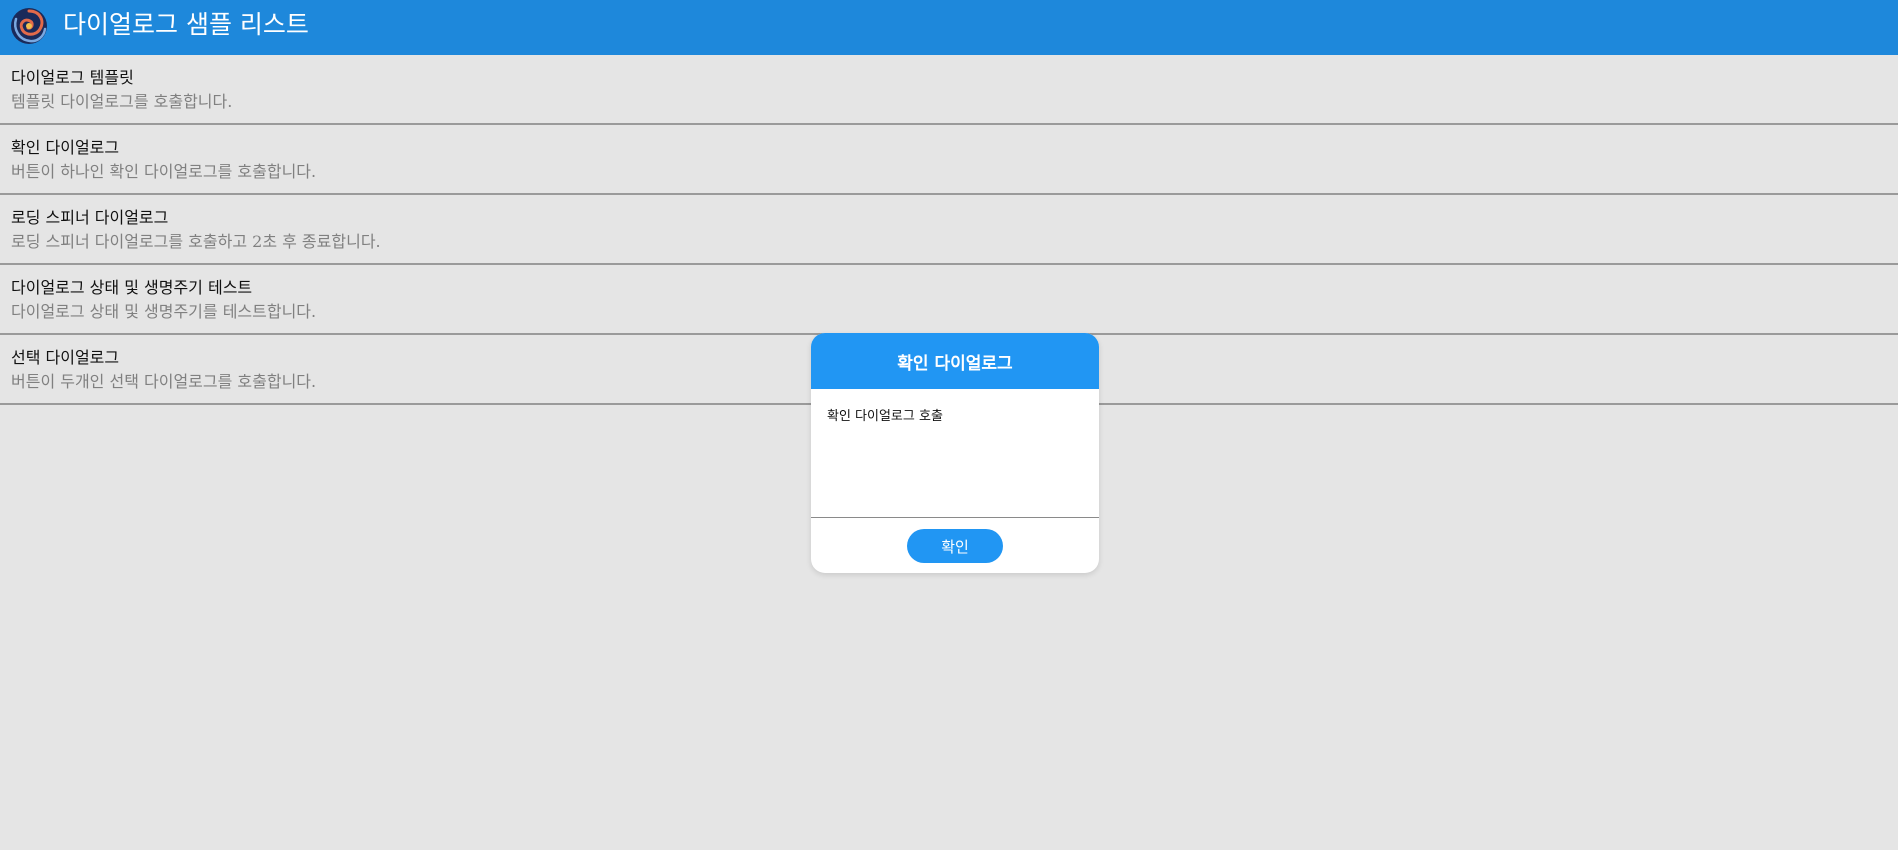  I want to click on list-item-confirm-dialog: 확인 다이얼로그 버튼이 하나인 확인 다이얼로그를 호출합니다., so click(949, 160).